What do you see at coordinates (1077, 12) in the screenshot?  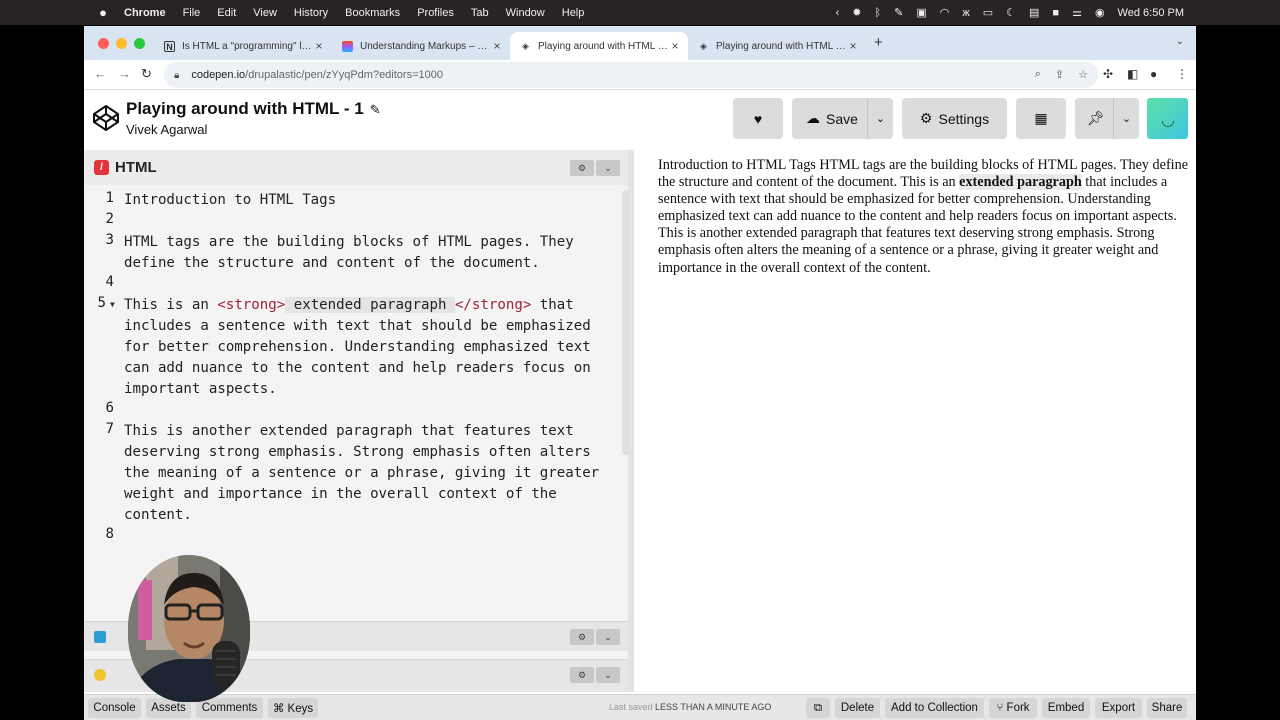 I see `control-center-icon: ⚌` at bounding box center [1077, 12].